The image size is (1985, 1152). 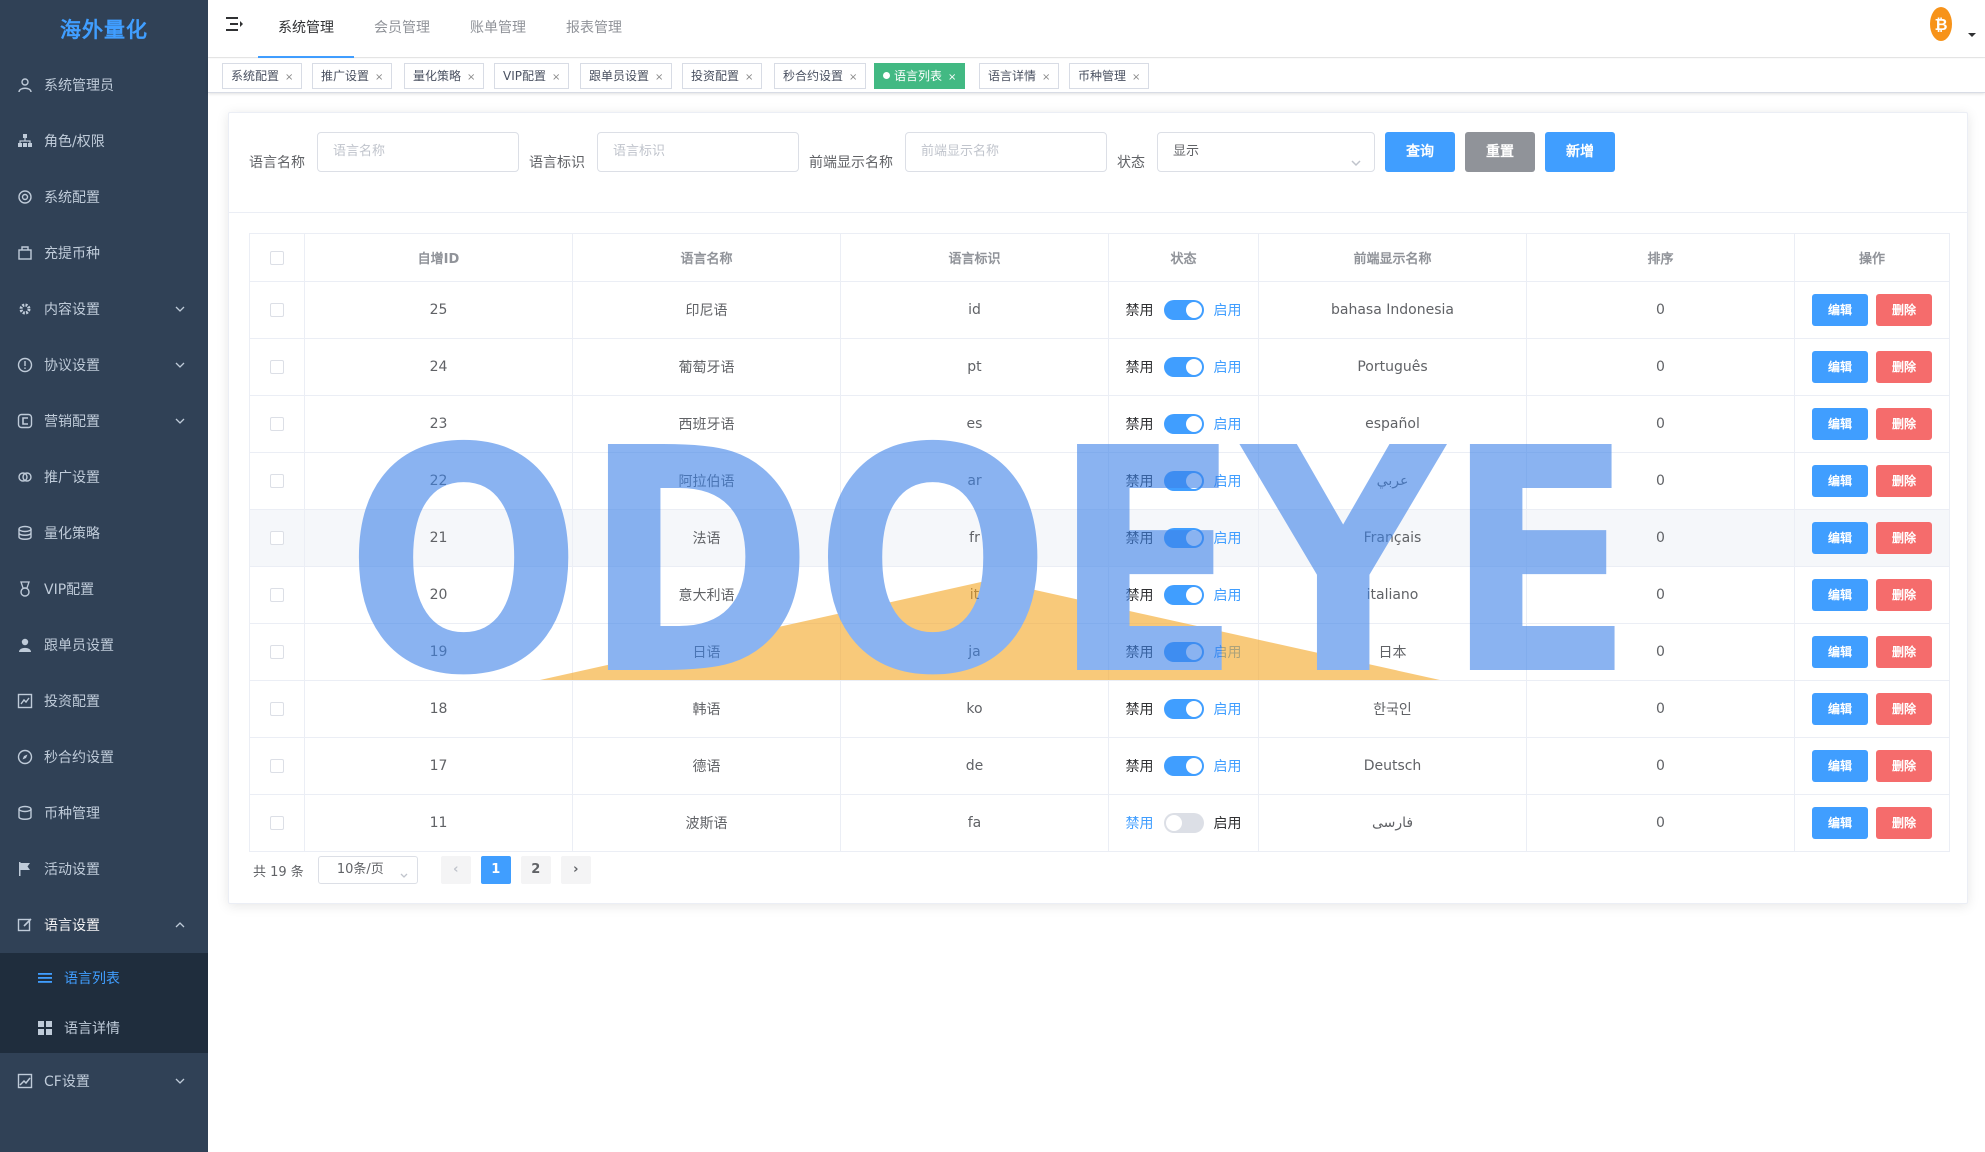 What do you see at coordinates (104, 85) in the screenshot?
I see `sidebar-item-system-admins: 系统管理员` at bounding box center [104, 85].